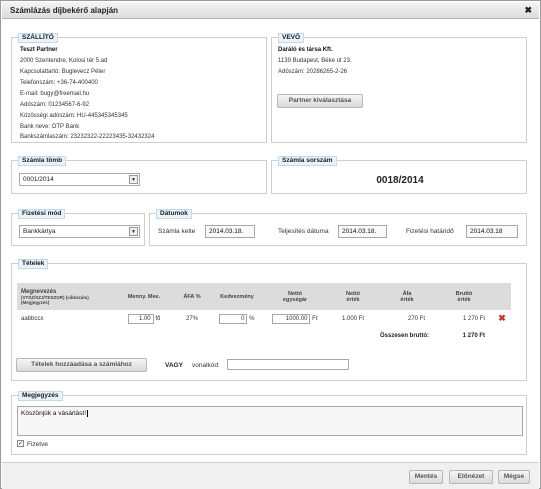  Describe the element at coordinates (64, 10) in the screenshot. I see `dialog-title: Számlázás díjbekérő alapján` at that location.